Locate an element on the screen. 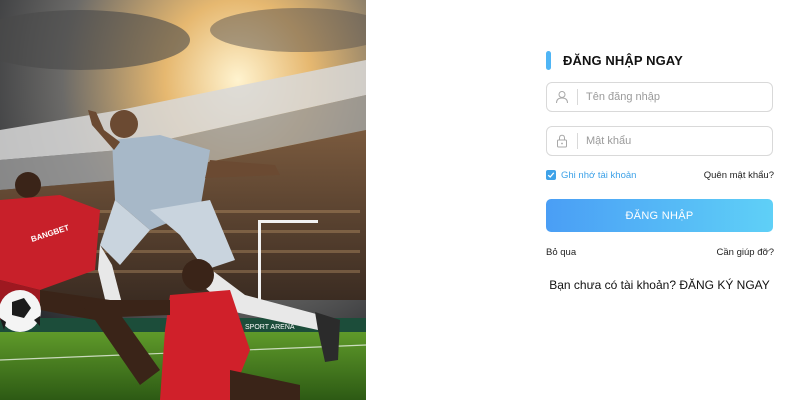 This screenshot has width=800, height=400. username-input is located at coordinates (671, 97).